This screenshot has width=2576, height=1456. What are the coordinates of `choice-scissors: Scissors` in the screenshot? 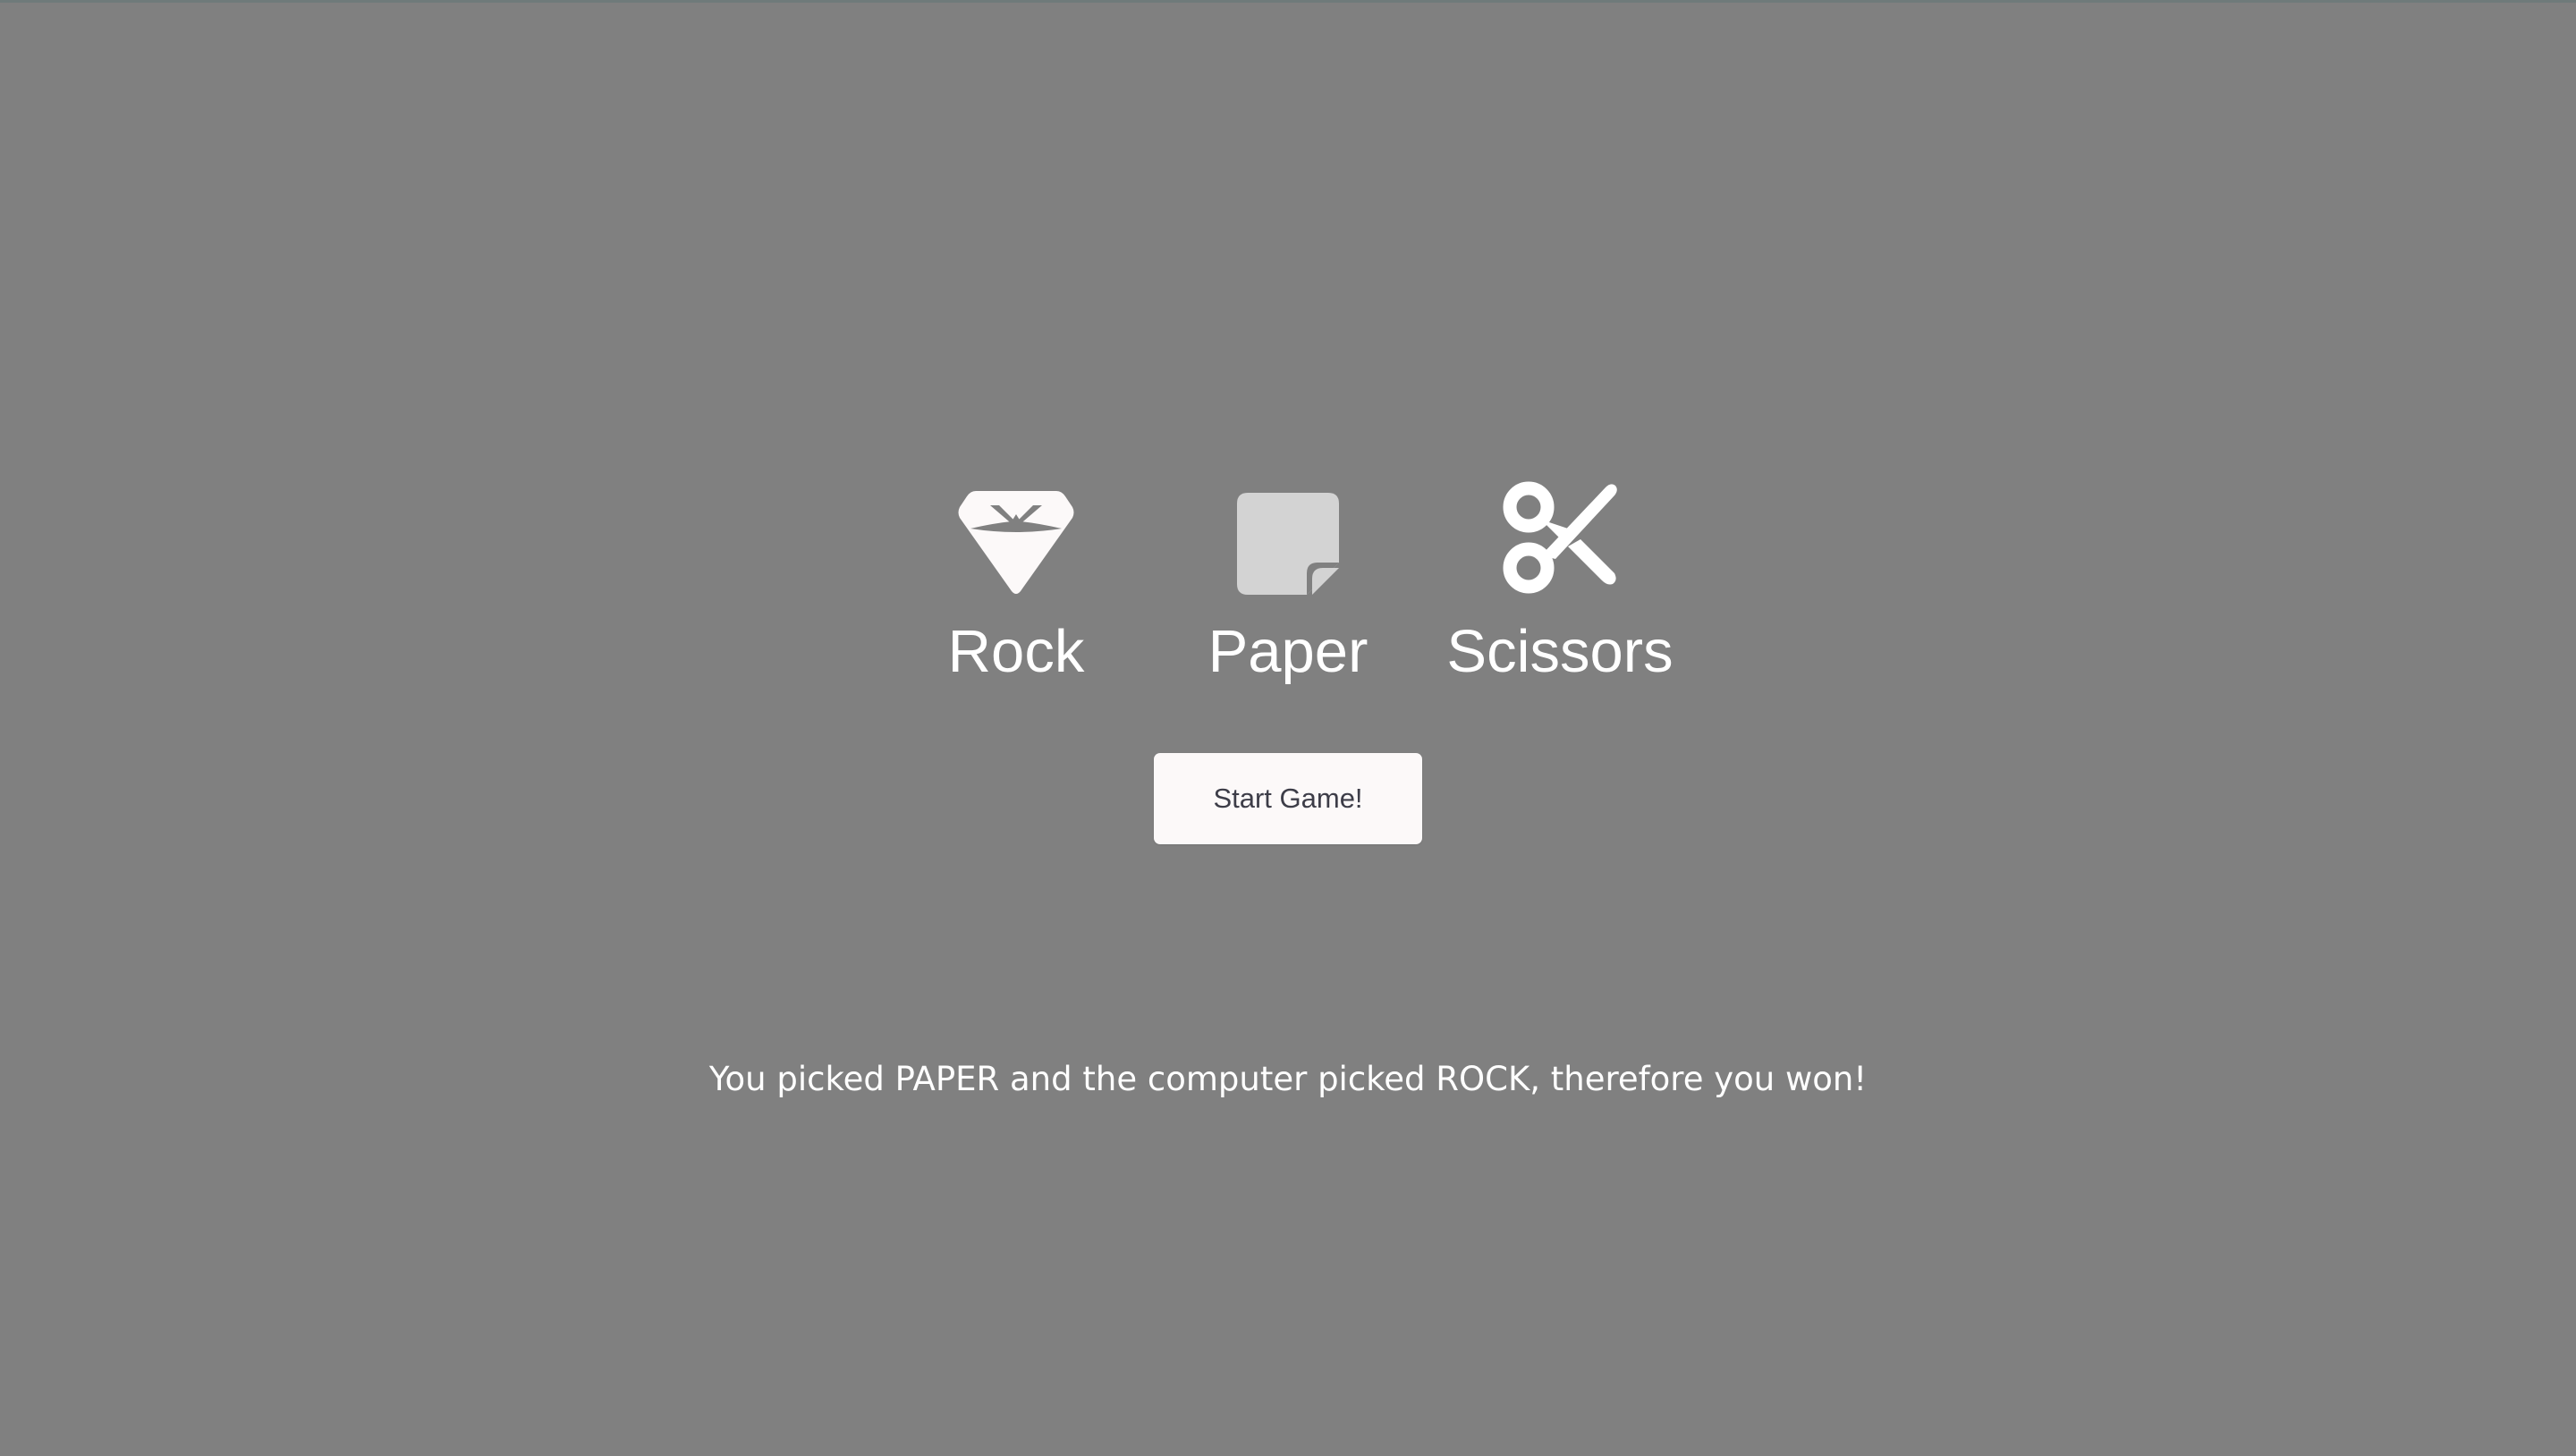 It's located at (1559, 582).